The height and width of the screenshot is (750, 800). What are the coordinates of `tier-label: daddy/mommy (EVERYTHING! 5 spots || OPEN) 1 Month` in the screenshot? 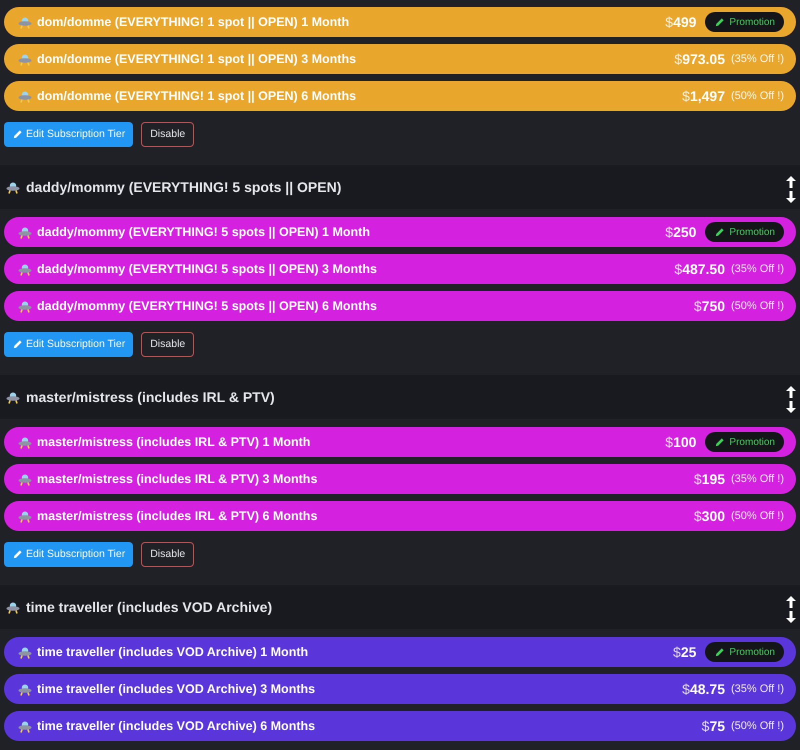 It's located at (203, 232).